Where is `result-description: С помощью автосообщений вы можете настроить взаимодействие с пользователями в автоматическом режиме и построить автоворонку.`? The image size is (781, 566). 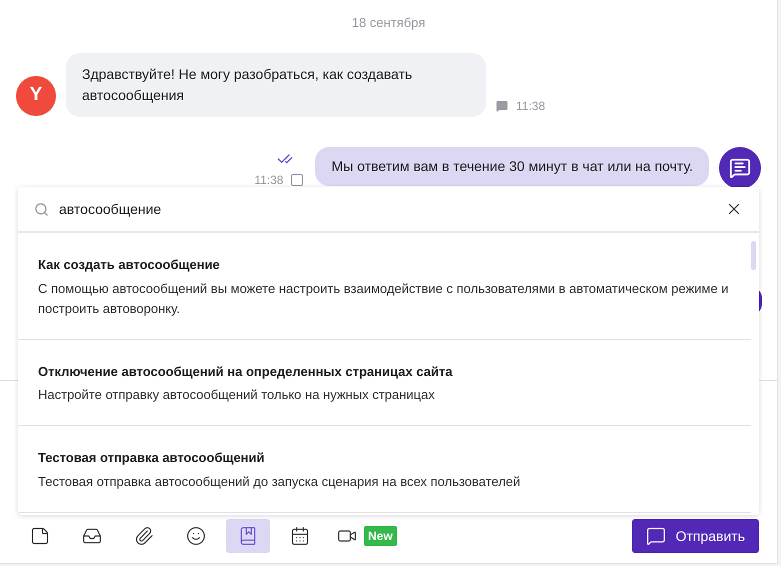 result-description: С помощью автосообщений вы можете настроить взаимодействие с пользователями в автоматическом режиме и построить автоворонку. is located at coordinates (384, 299).